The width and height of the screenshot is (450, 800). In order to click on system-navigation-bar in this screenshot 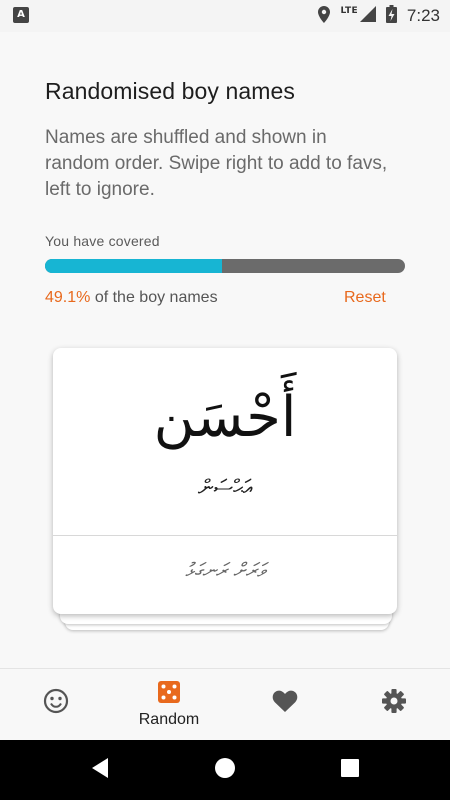, I will do `click(225, 770)`.